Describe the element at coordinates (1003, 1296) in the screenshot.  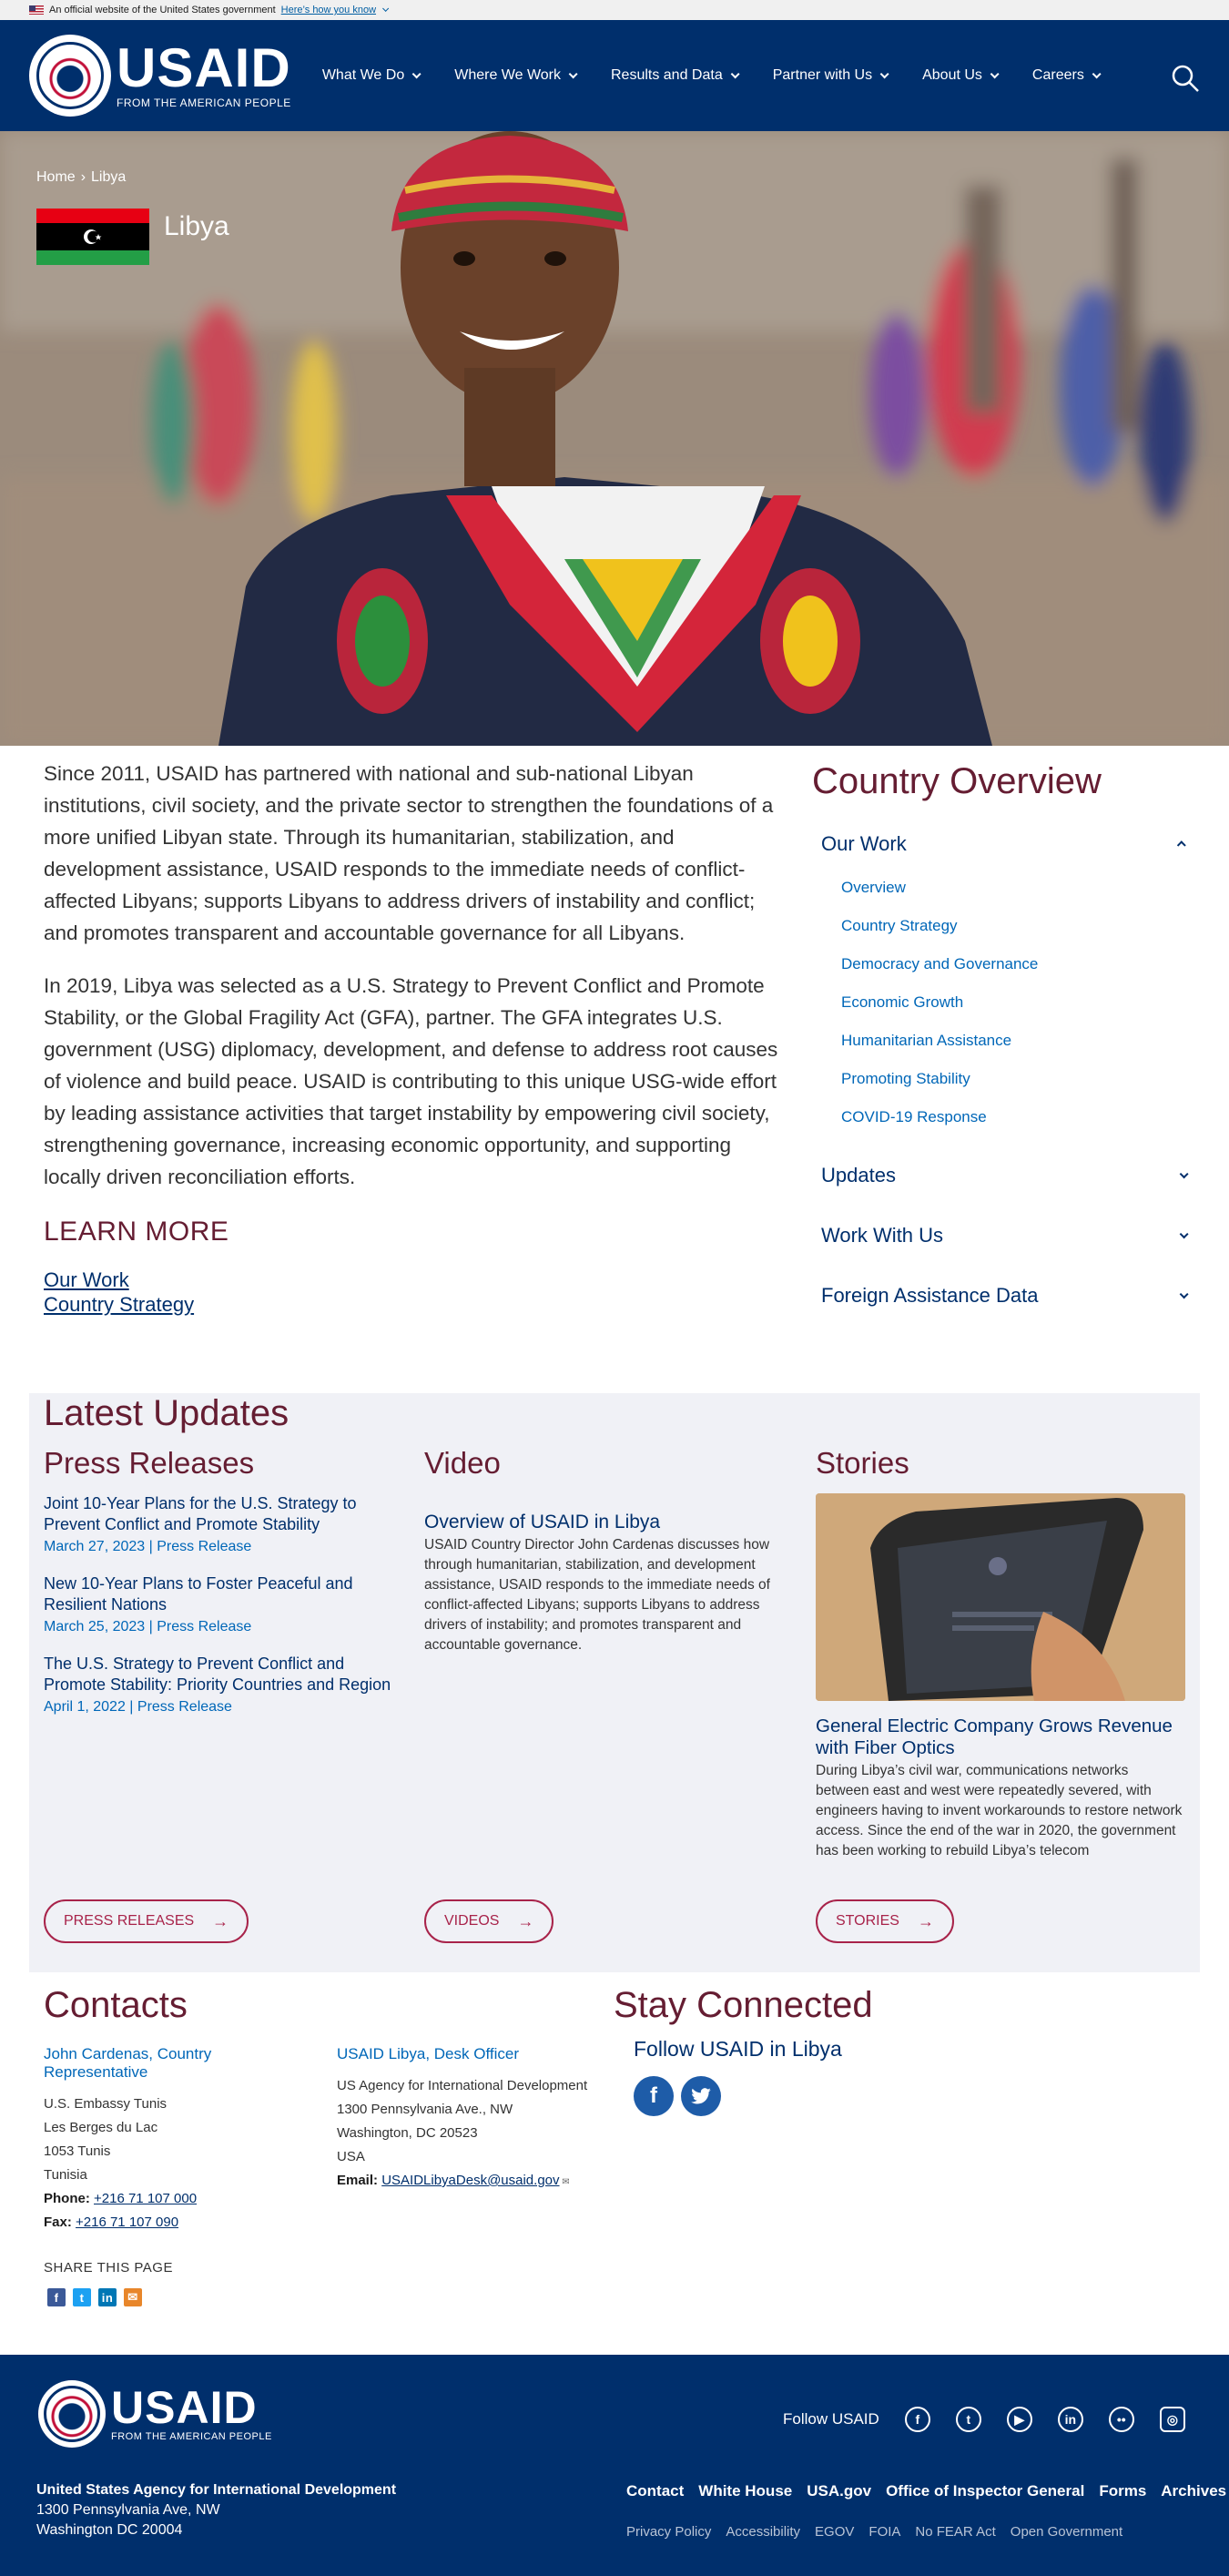
I see `accordion-foreign-assistance: Foreign Assistance Data` at that location.